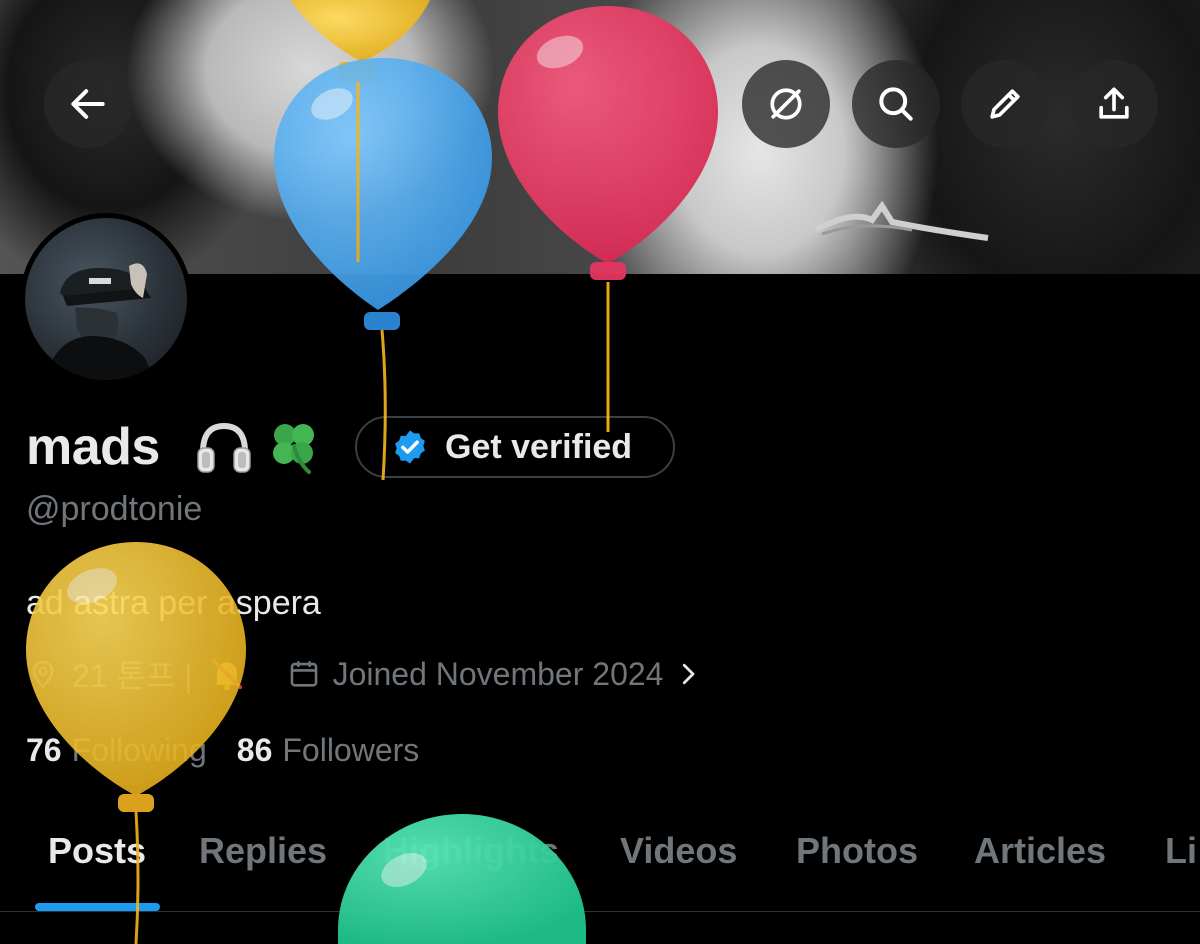 This screenshot has width=1200, height=944. I want to click on profile-meta-row: 21 톤프 | Joined November 2024, so click(364, 674).